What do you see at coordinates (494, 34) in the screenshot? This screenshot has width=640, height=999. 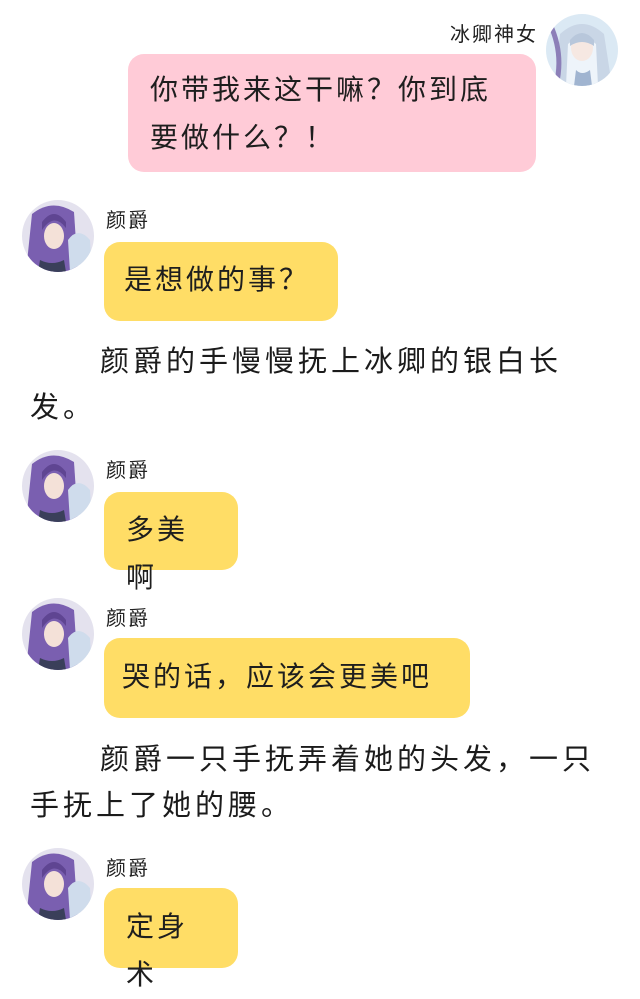 I see `speaker-name: 冰卿神女` at bounding box center [494, 34].